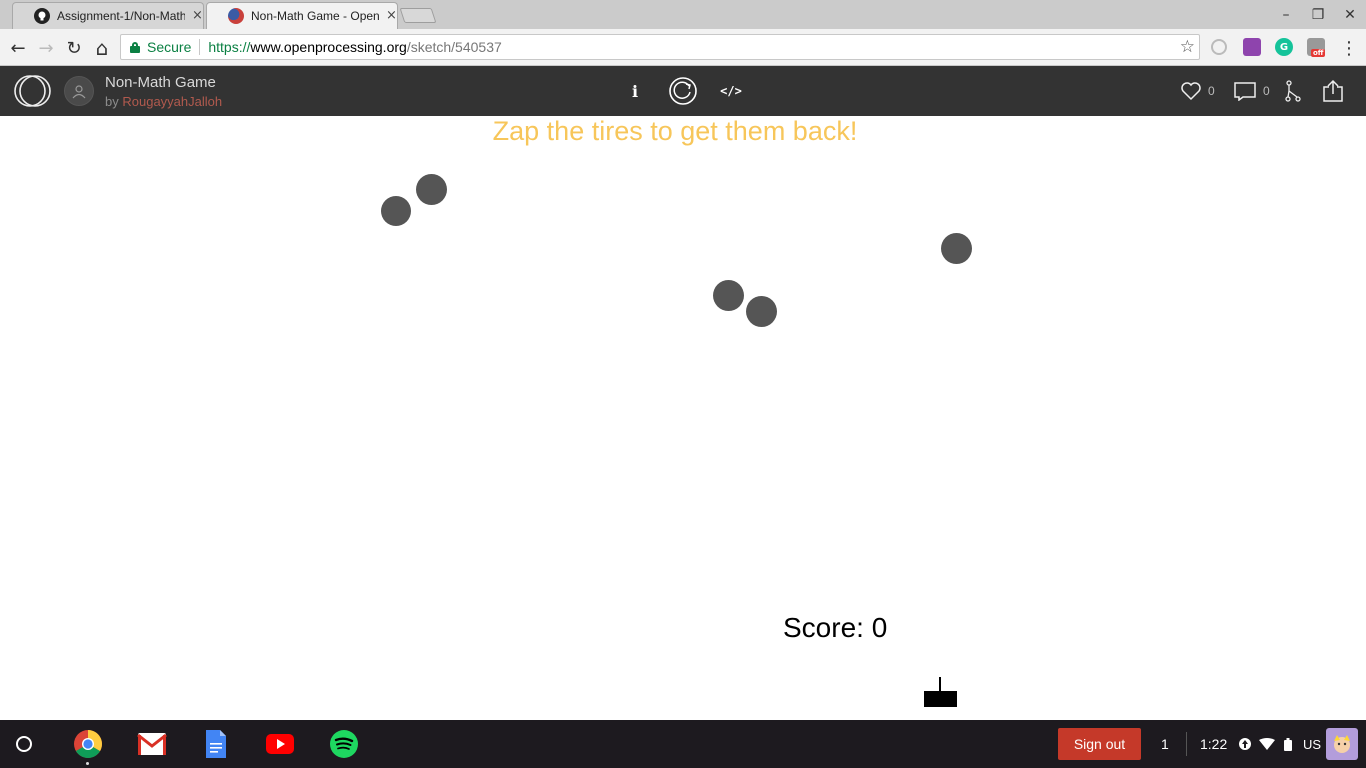 This screenshot has height=768, width=1366. What do you see at coordinates (32, 91) in the screenshot?
I see `openprocessing-logo-icon` at bounding box center [32, 91].